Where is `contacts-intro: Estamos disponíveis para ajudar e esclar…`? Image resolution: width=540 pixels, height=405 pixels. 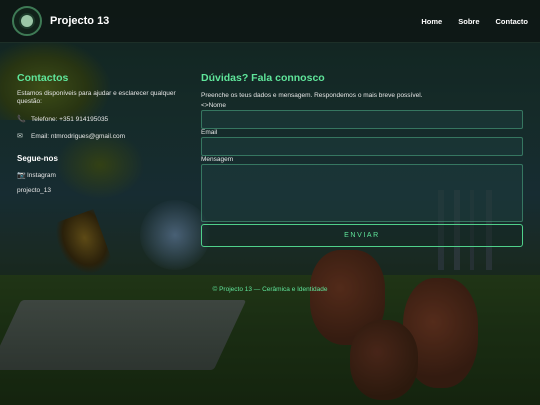 contacts-intro: Estamos disponíveis para ajudar e esclar… is located at coordinates (96, 97).